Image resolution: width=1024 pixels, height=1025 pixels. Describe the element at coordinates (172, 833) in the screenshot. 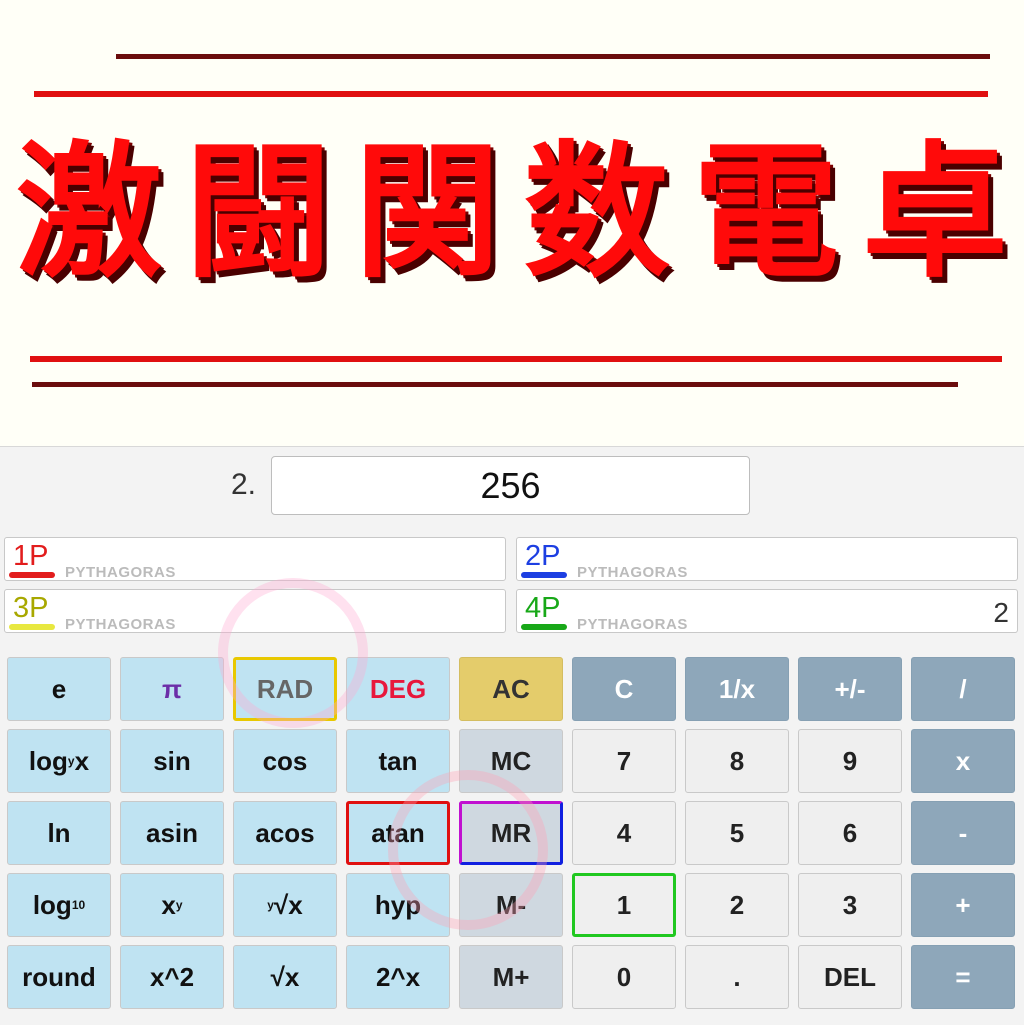

I see `asin-button: asin` at that location.